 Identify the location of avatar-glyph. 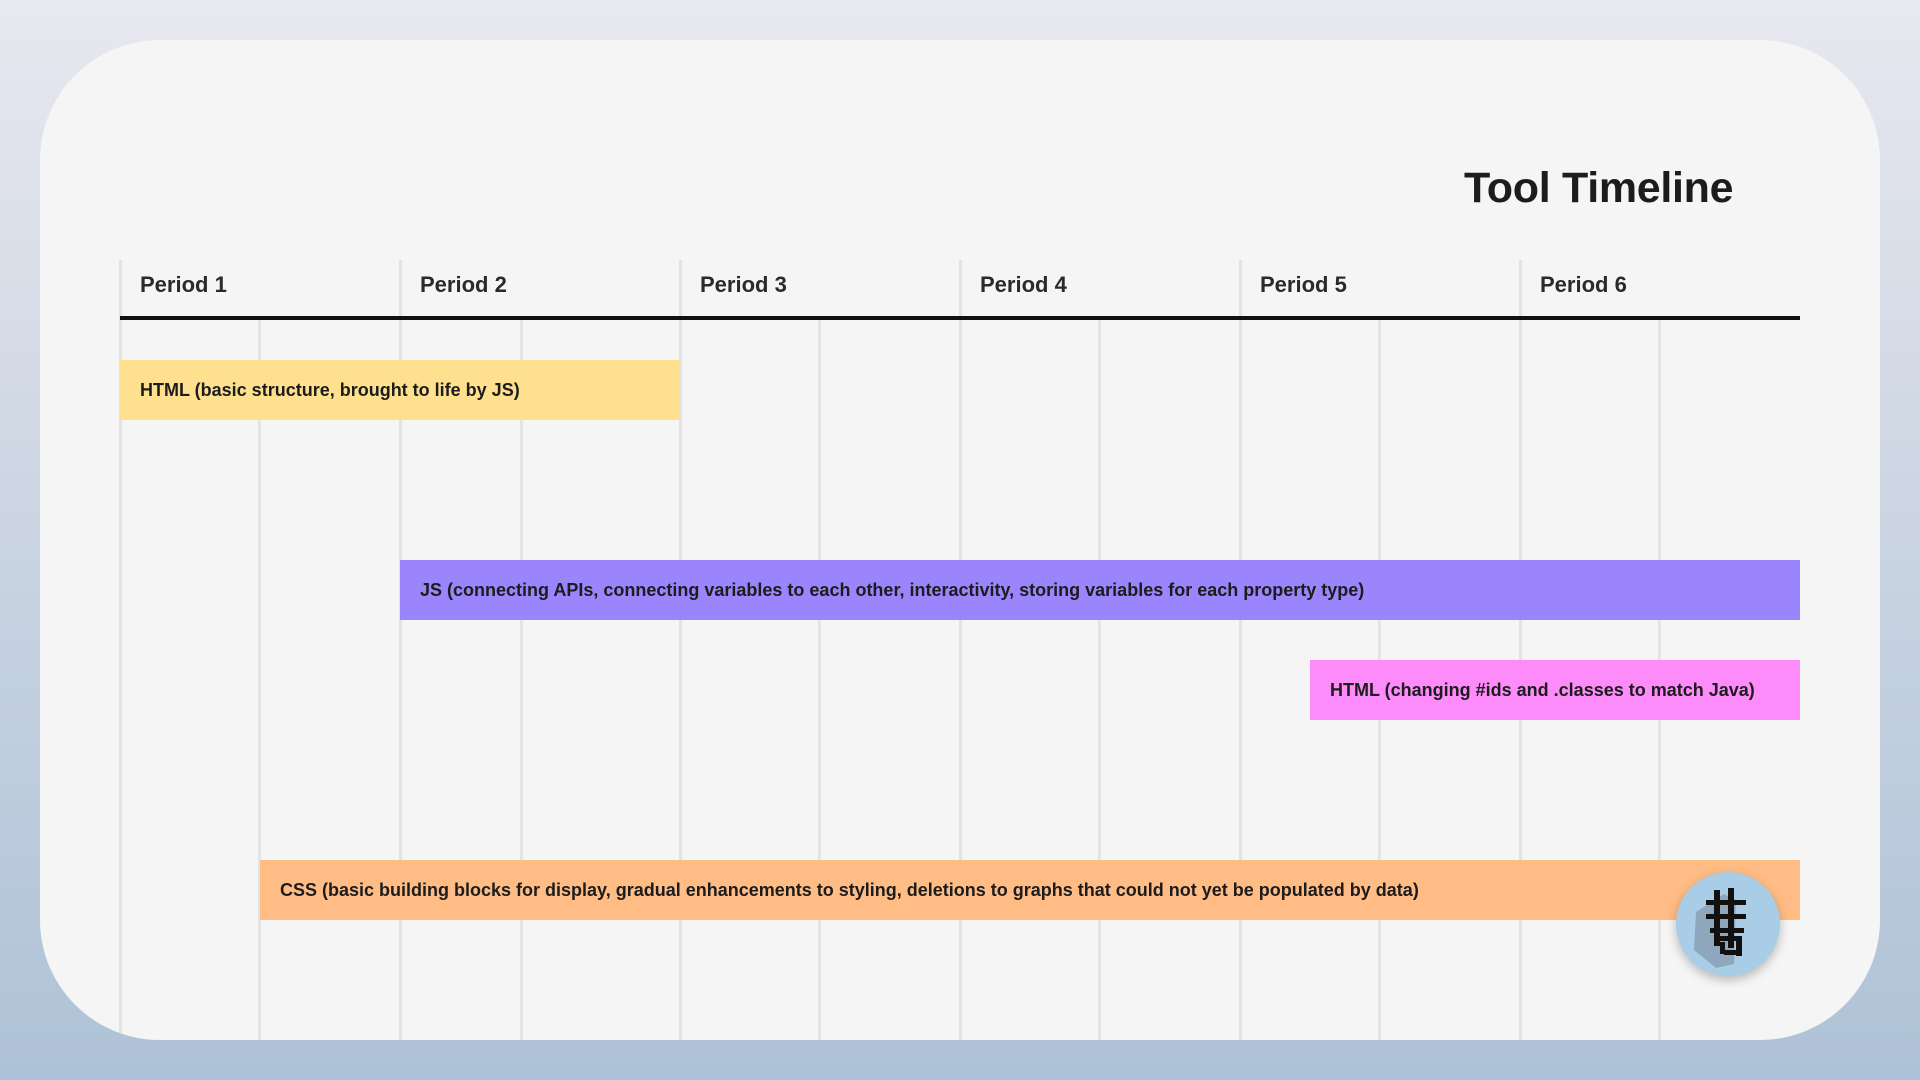
(1720, 928).